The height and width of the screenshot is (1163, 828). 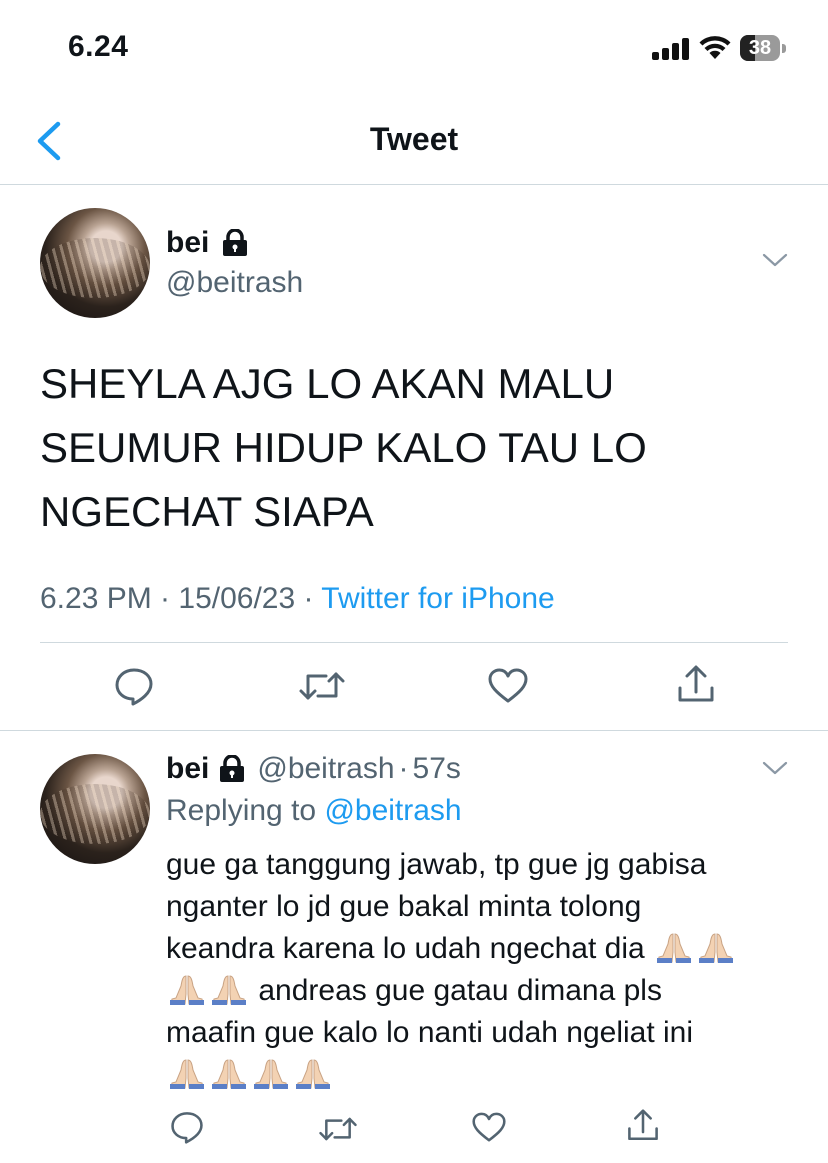 What do you see at coordinates (670, 49) in the screenshot?
I see `cellular-signal-icon` at bounding box center [670, 49].